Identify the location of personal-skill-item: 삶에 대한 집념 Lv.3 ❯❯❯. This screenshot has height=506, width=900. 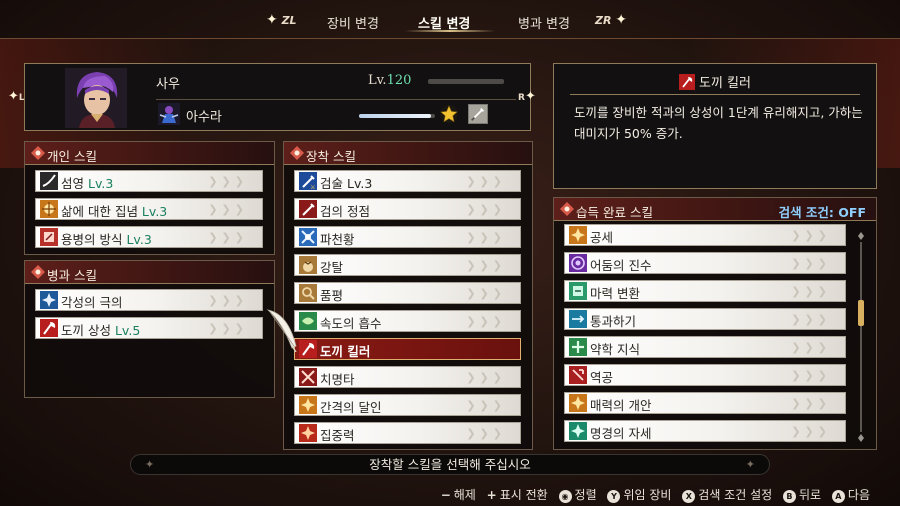
(149, 209).